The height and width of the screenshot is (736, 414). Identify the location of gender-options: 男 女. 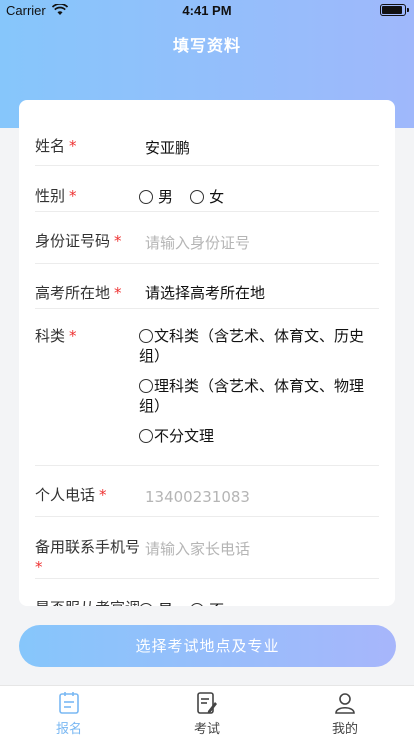
(187, 197).